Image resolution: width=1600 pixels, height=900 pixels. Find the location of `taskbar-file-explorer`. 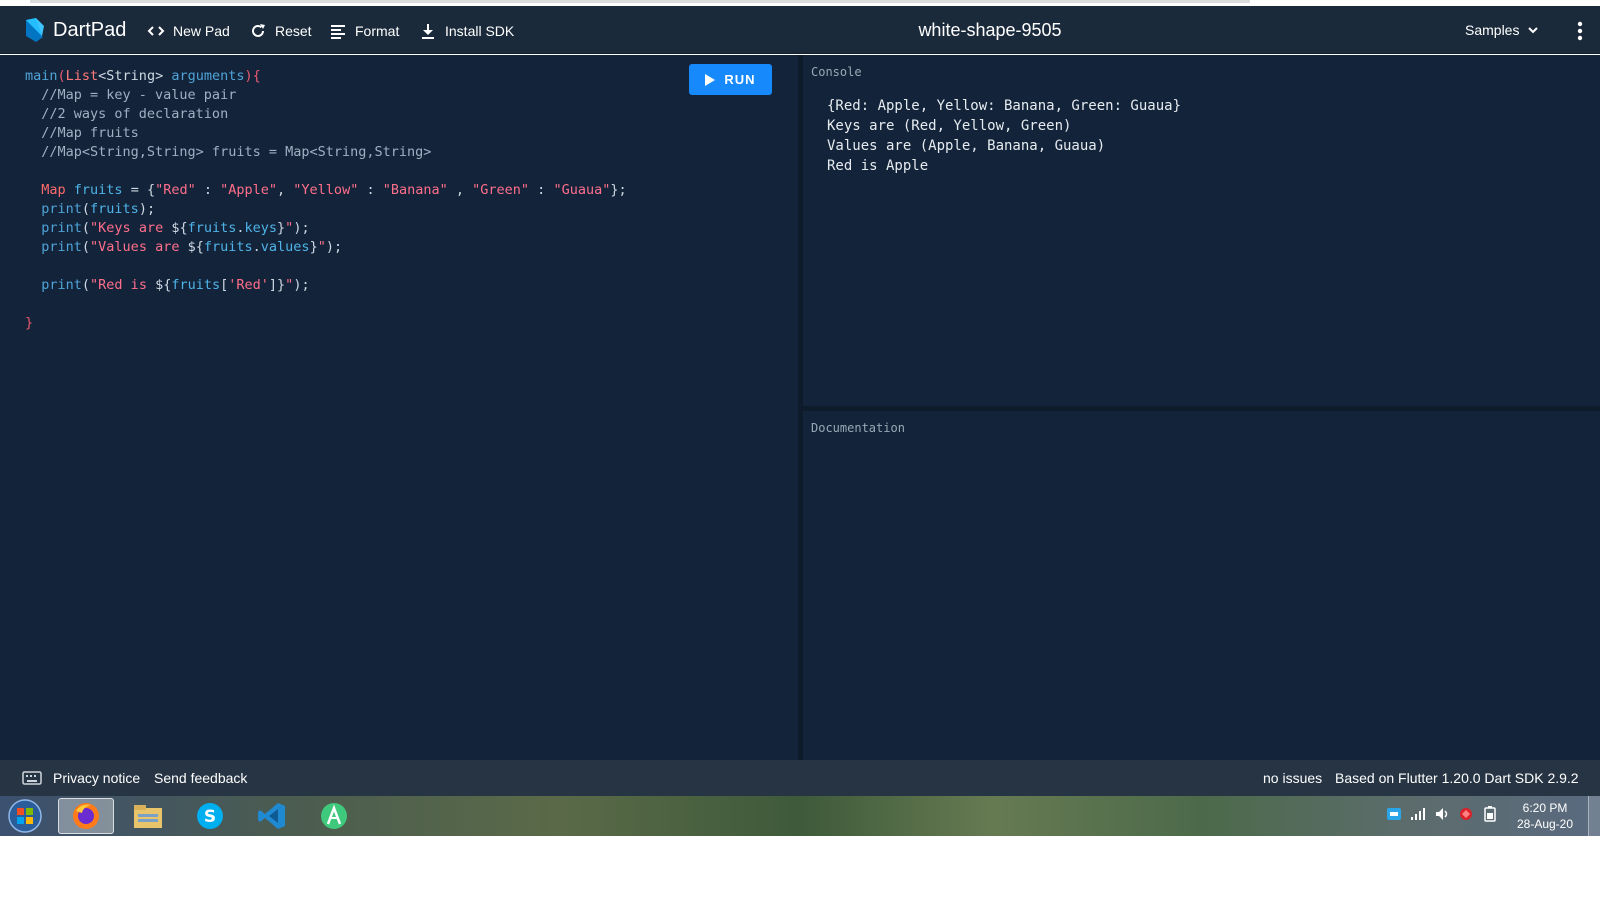

taskbar-file-explorer is located at coordinates (148, 816).